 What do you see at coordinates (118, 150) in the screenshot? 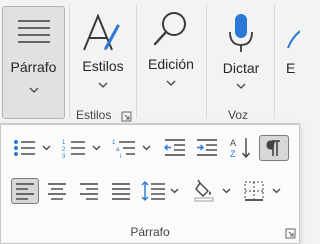
I see `svg-text: a` at bounding box center [118, 150].